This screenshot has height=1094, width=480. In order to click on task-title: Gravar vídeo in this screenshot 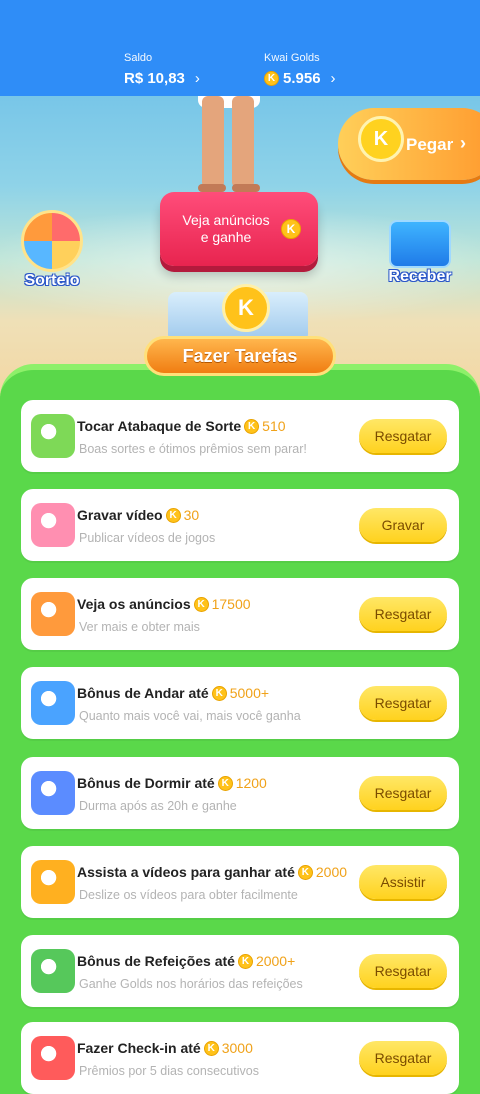, I will do `click(120, 515)`.